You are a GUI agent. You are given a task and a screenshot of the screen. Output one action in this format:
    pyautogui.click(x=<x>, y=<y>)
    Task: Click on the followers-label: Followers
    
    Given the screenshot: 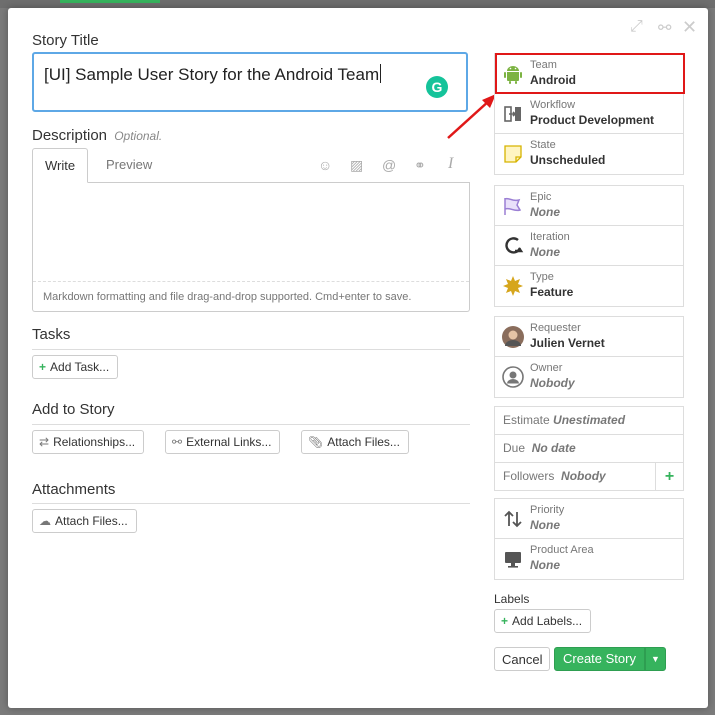 What is the action you would take?
    pyautogui.click(x=529, y=476)
    